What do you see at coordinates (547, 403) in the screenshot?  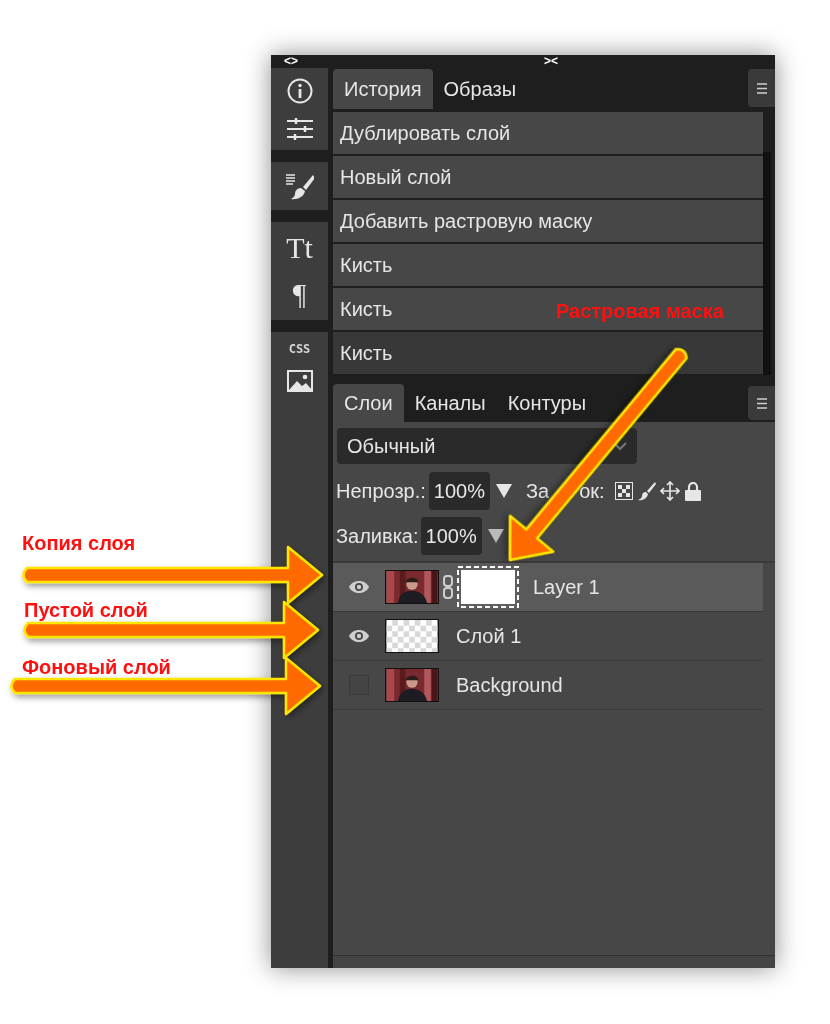 I see `panel-tab: Контуры` at bounding box center [547, 403].